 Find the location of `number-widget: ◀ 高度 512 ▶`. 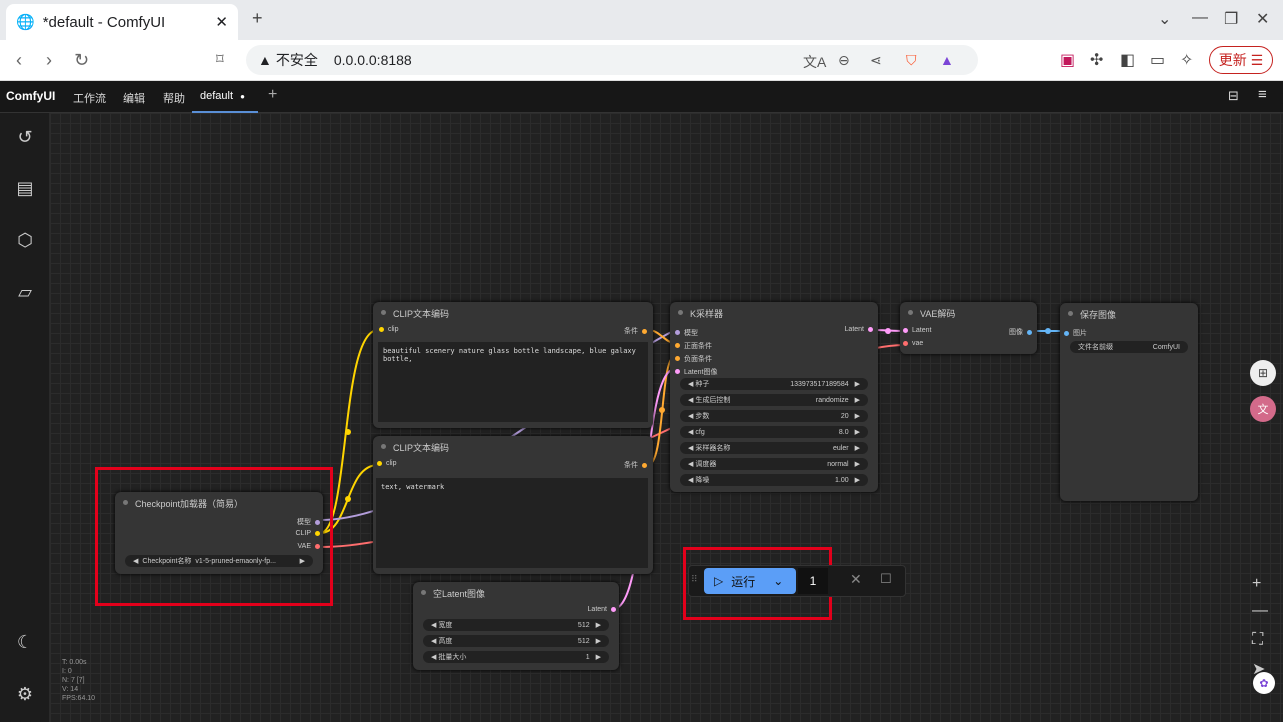

number-widget: ◀ 高度 512 ▶ is located at coordinates (516, 641).